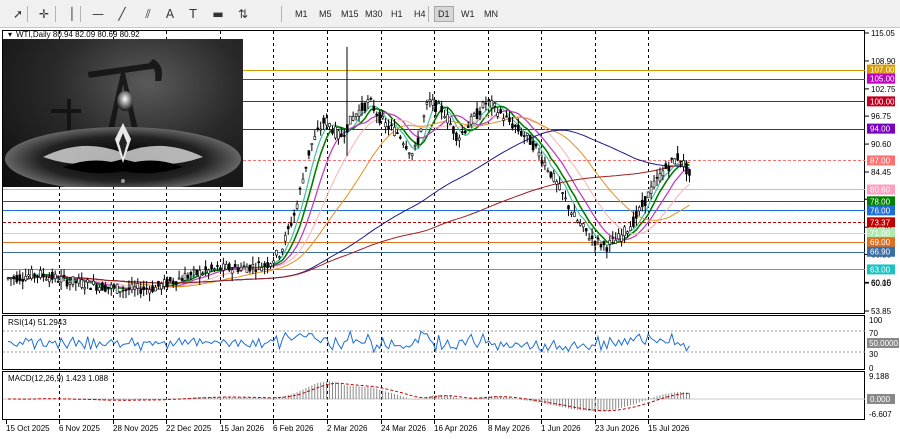  What do you see at coordinates (18, 14) in the screenshot?
I see `cursor-tool-icon: ➚` at bounding box center [18, 14].